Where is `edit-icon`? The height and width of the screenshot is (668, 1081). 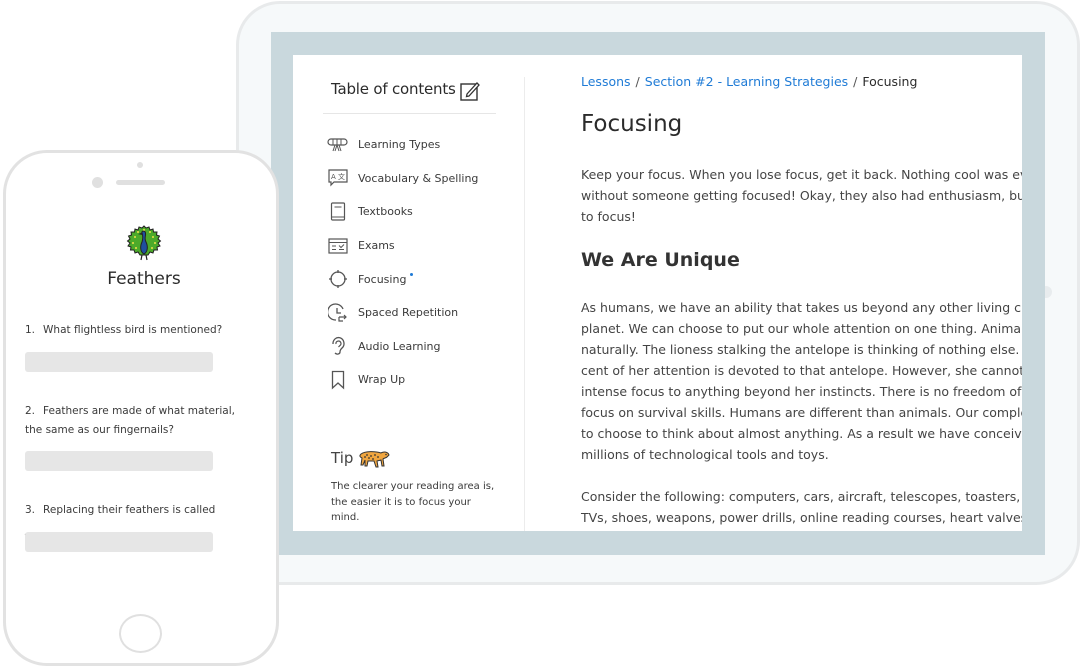 edit-icon is located at coordinates (470, 91).